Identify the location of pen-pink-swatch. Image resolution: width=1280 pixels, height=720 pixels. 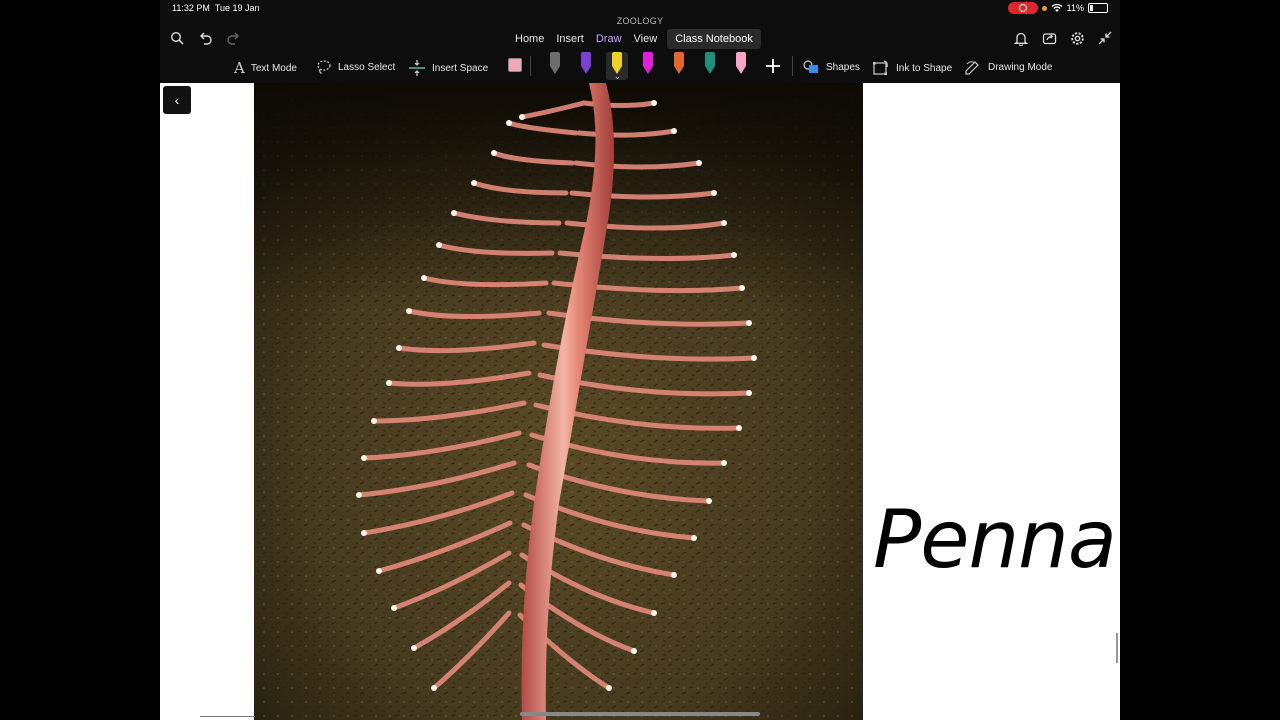
(741, 59).